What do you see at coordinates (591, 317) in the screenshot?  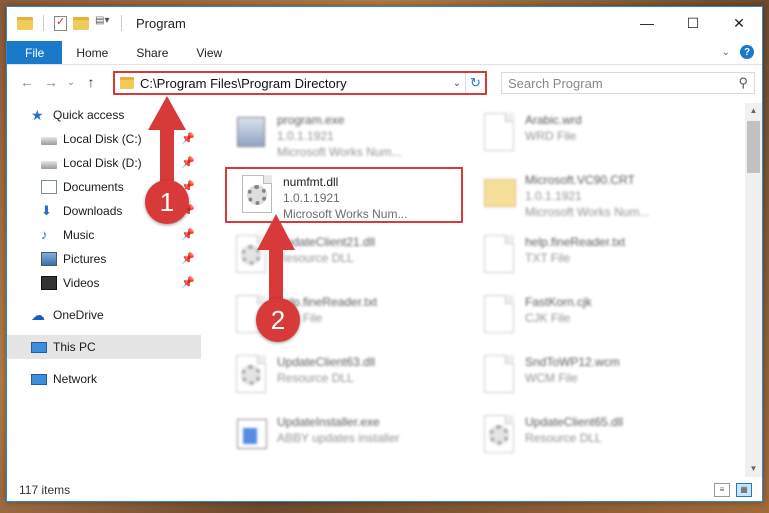 I see `file-item-fastkorn: FastKorn.cjk CJK File` at bounding box center [591, 317].